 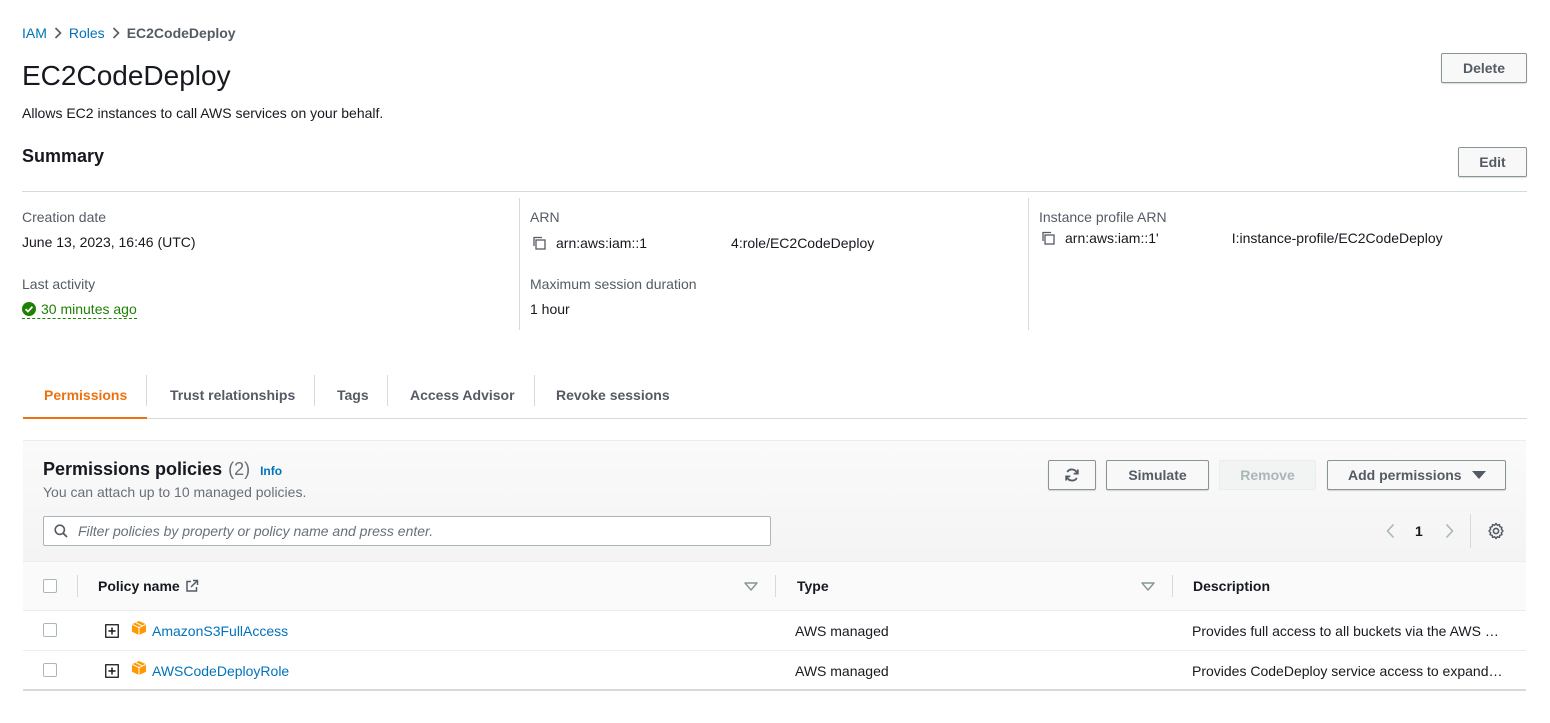 I want to click on select-all-checkbox, so click(x=50, y=586).